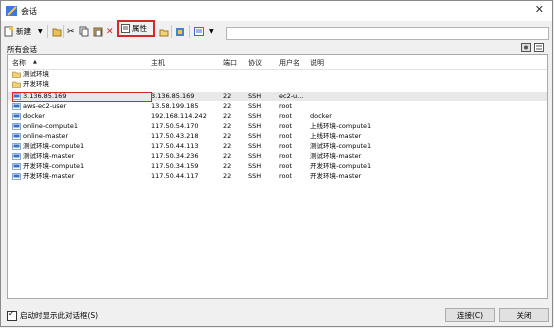 This screenshot has width=554, height=328. I want to click on new-dropdown: ▼, so click(40, 31).